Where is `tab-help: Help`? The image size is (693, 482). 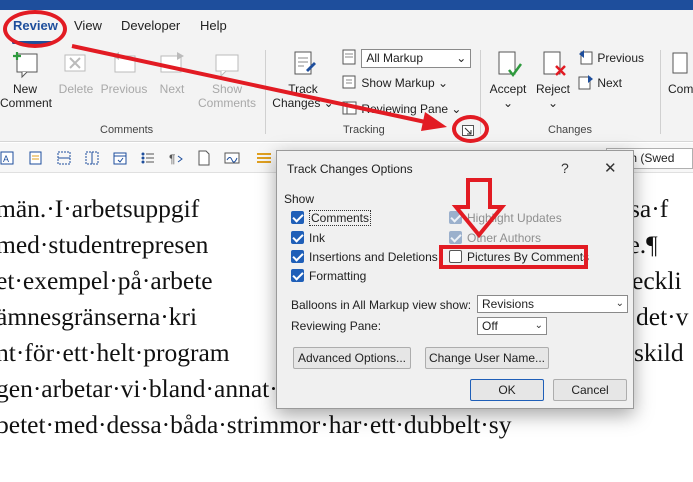 tab-help: Help is located at coordinates (213, 25).